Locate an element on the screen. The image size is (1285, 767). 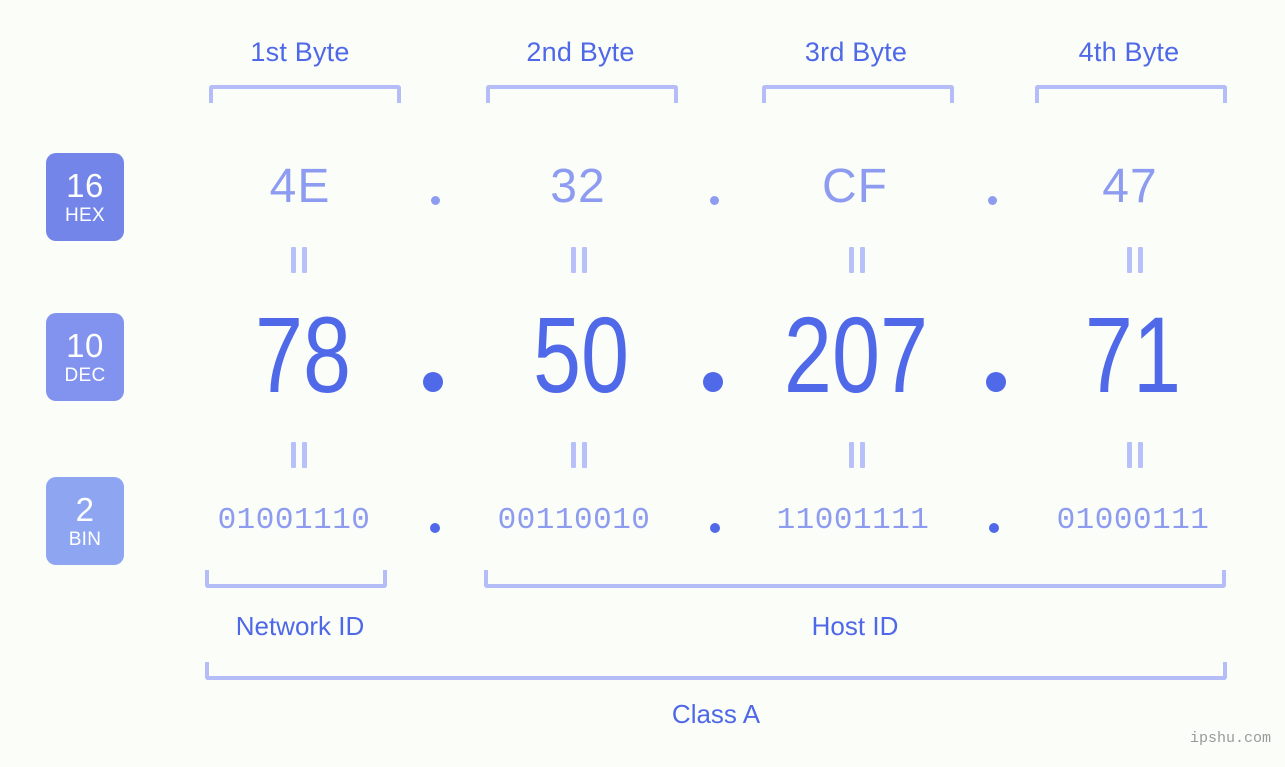
byte-header-2: 2nd Byte is located at coordinates (580, 52).